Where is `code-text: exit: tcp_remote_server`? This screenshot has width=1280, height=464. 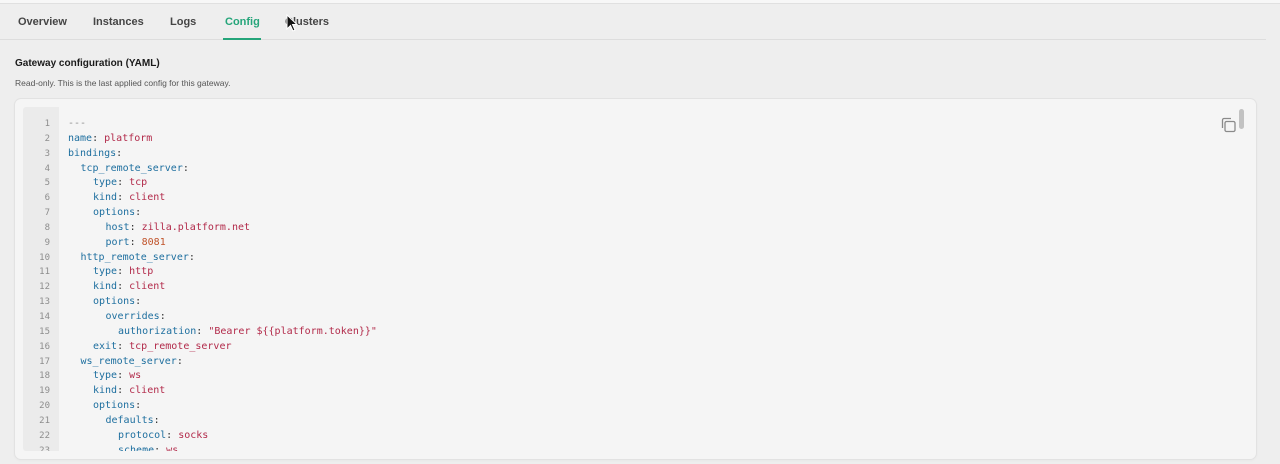 code-text: exit: tcp_remote_server is located at coordinates (162, 347).